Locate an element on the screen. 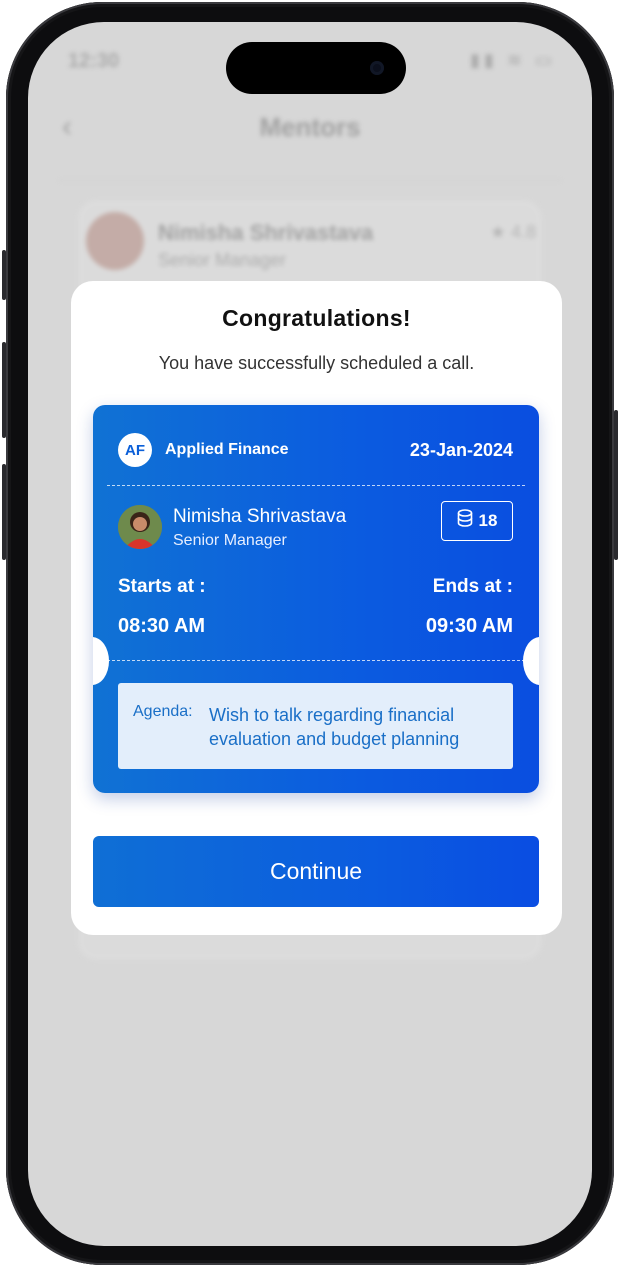  action-button is located at coordinates (4, 275).